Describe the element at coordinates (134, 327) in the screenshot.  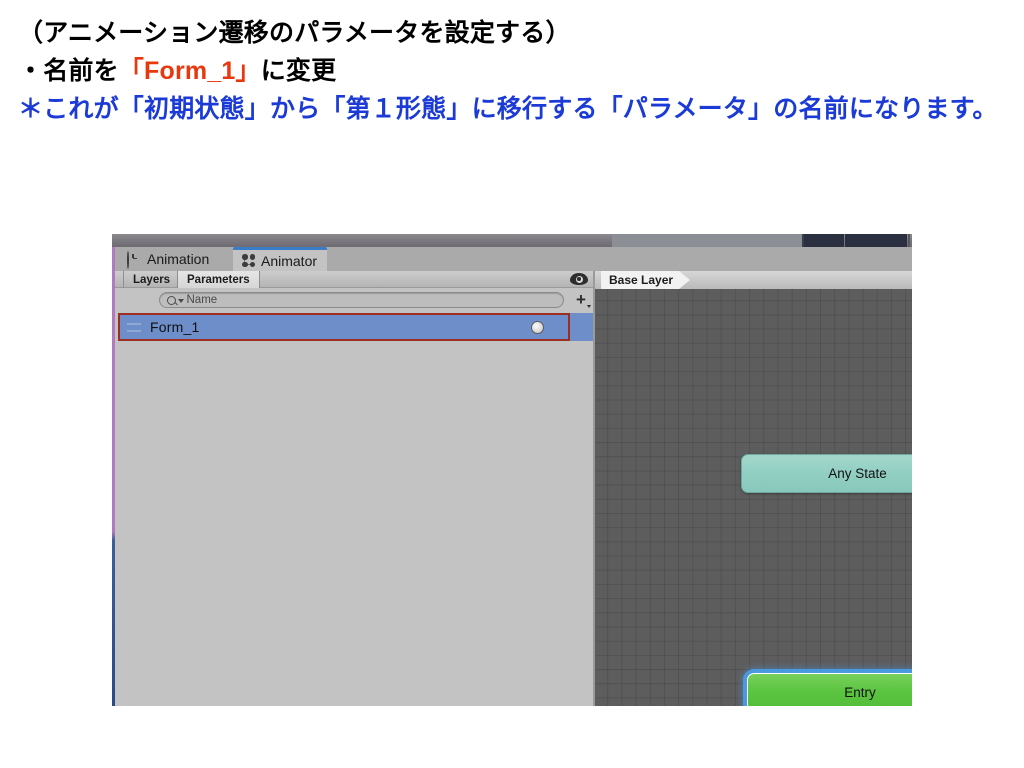
I see `drag-handle-icon` at that location.